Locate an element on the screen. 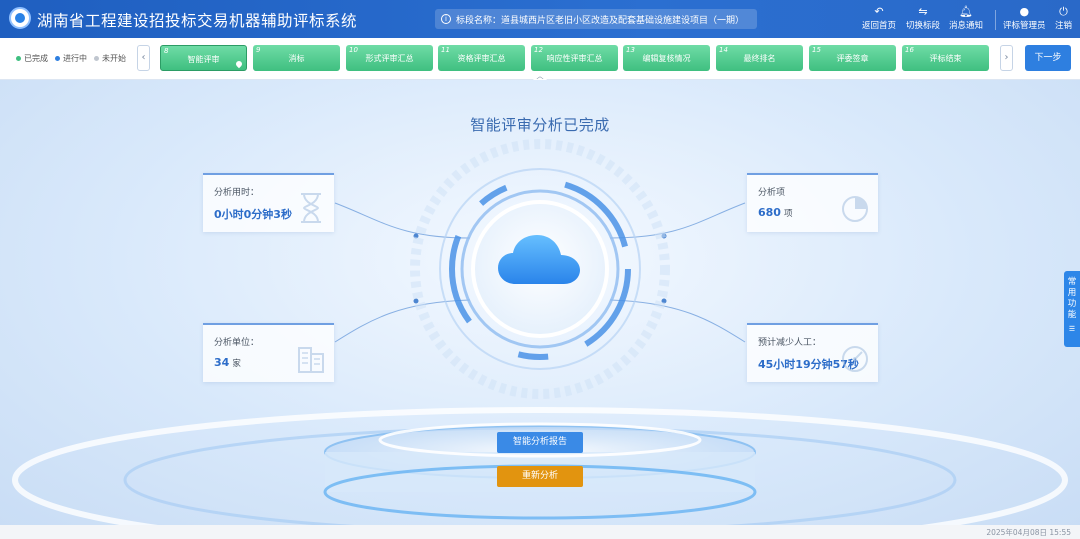 The width and height of the screenshot is (1080, 539). project-name: 道县城西片区老旧小区改造及配套基础设施建设项目（一期） is located at coordinates (623, 20).